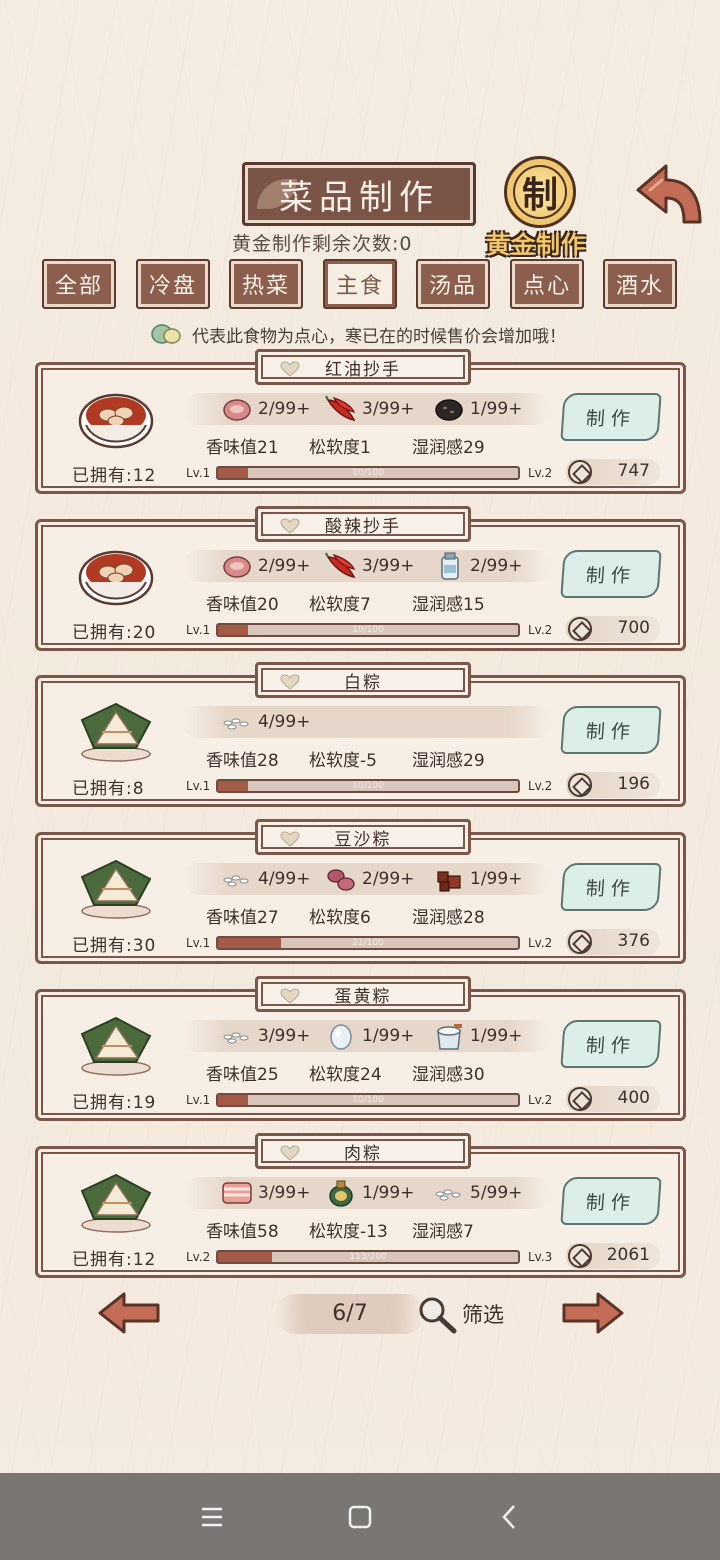 This screenshot has height=1560, width=720. What do you see at coordinates (379, 336) in the screenshot?
I see `hint-text: 代表此食物为点心，寒已在的时候售价会增加哦！` at bounding box center [379, 336].